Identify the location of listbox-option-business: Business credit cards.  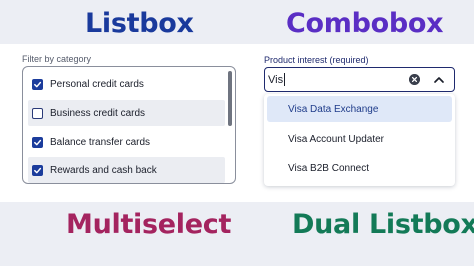
(126, 113).